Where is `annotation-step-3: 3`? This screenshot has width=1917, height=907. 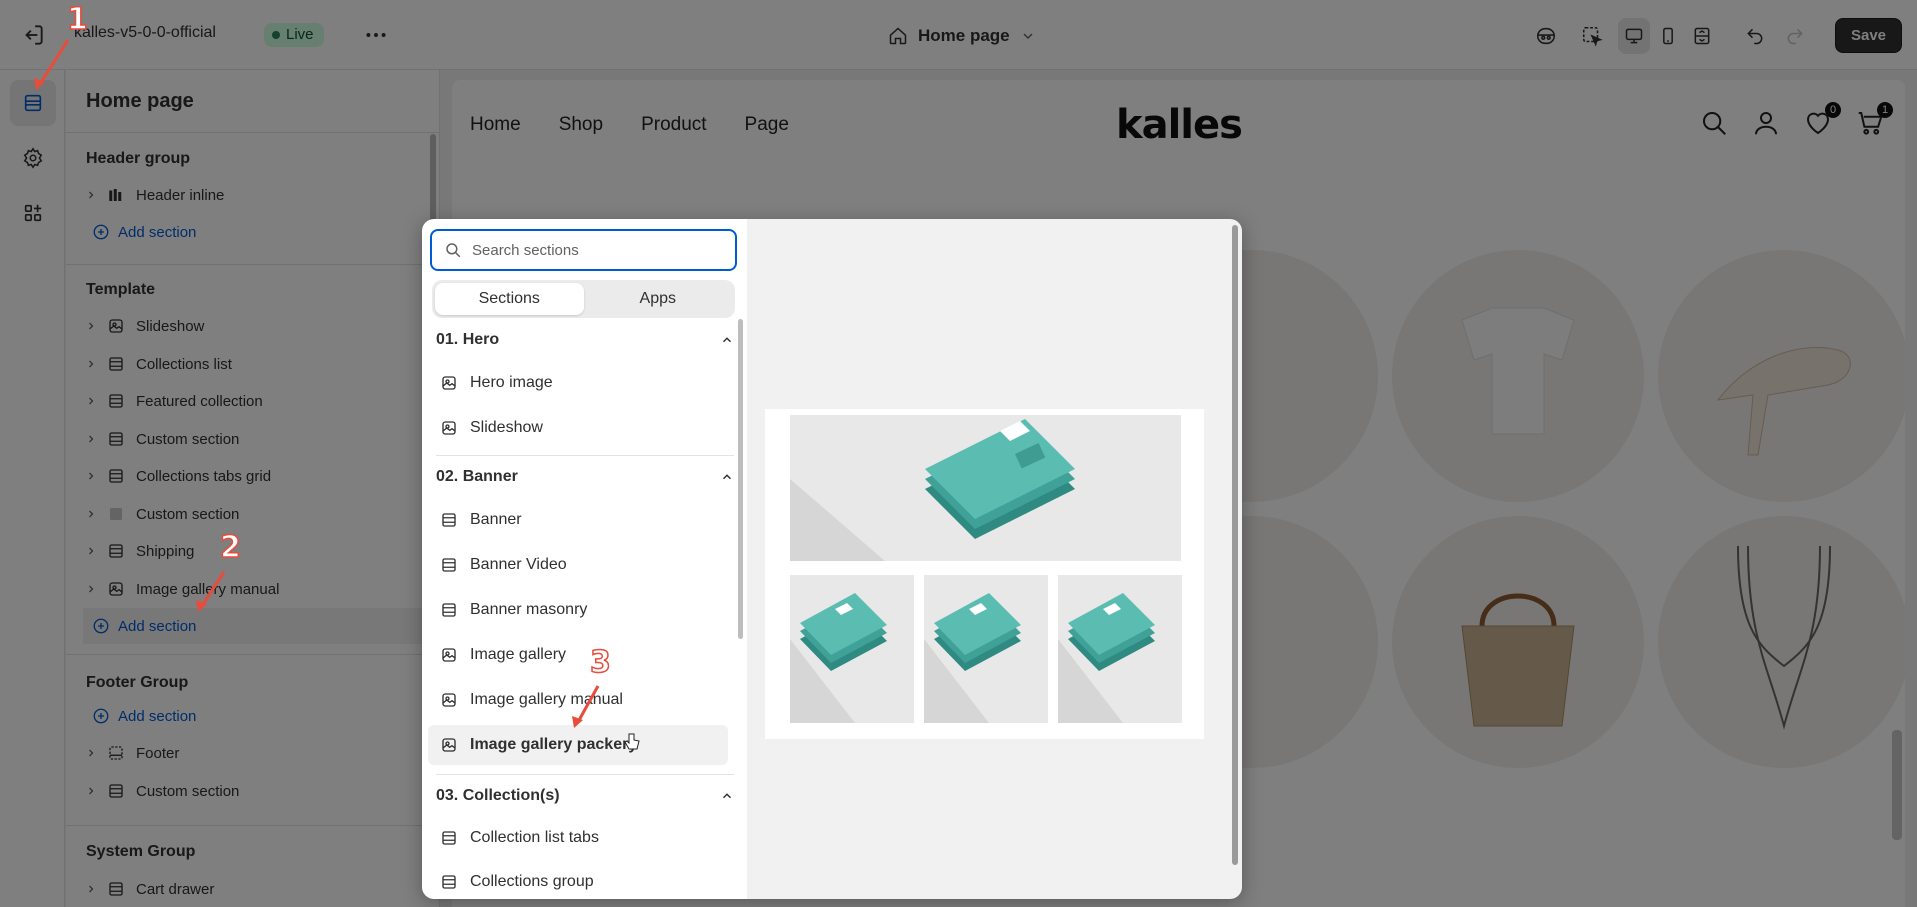 annotation-step-3: 3 is located at coordinates (600, 662).